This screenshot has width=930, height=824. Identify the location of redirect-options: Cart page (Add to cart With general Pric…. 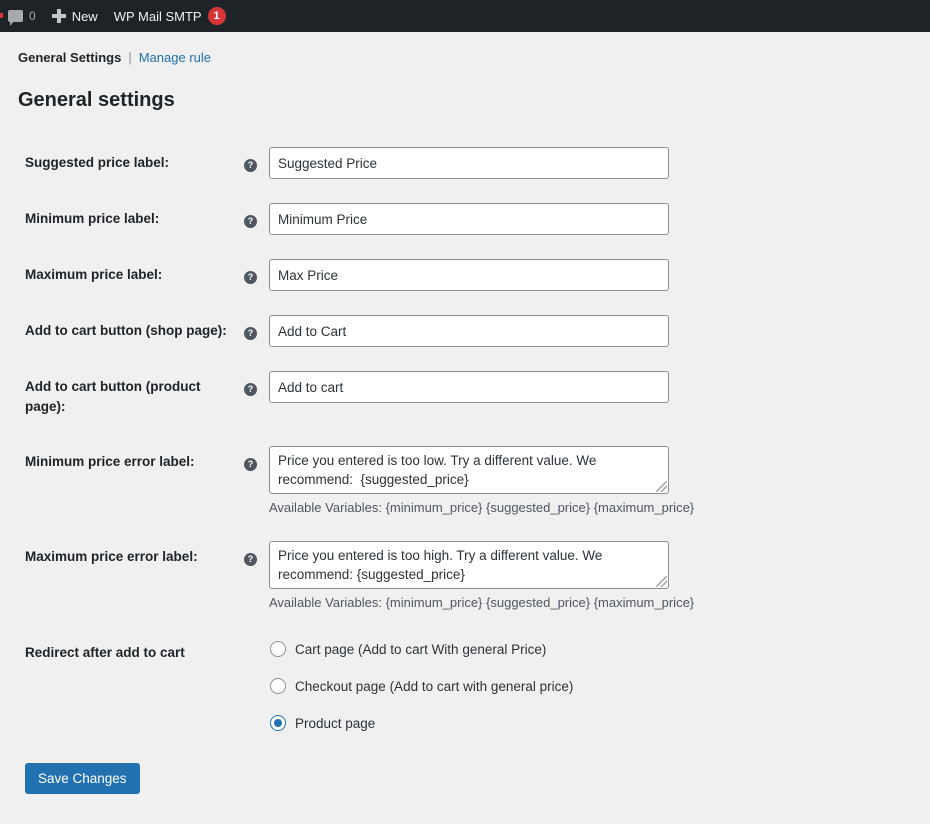
(493, 684).